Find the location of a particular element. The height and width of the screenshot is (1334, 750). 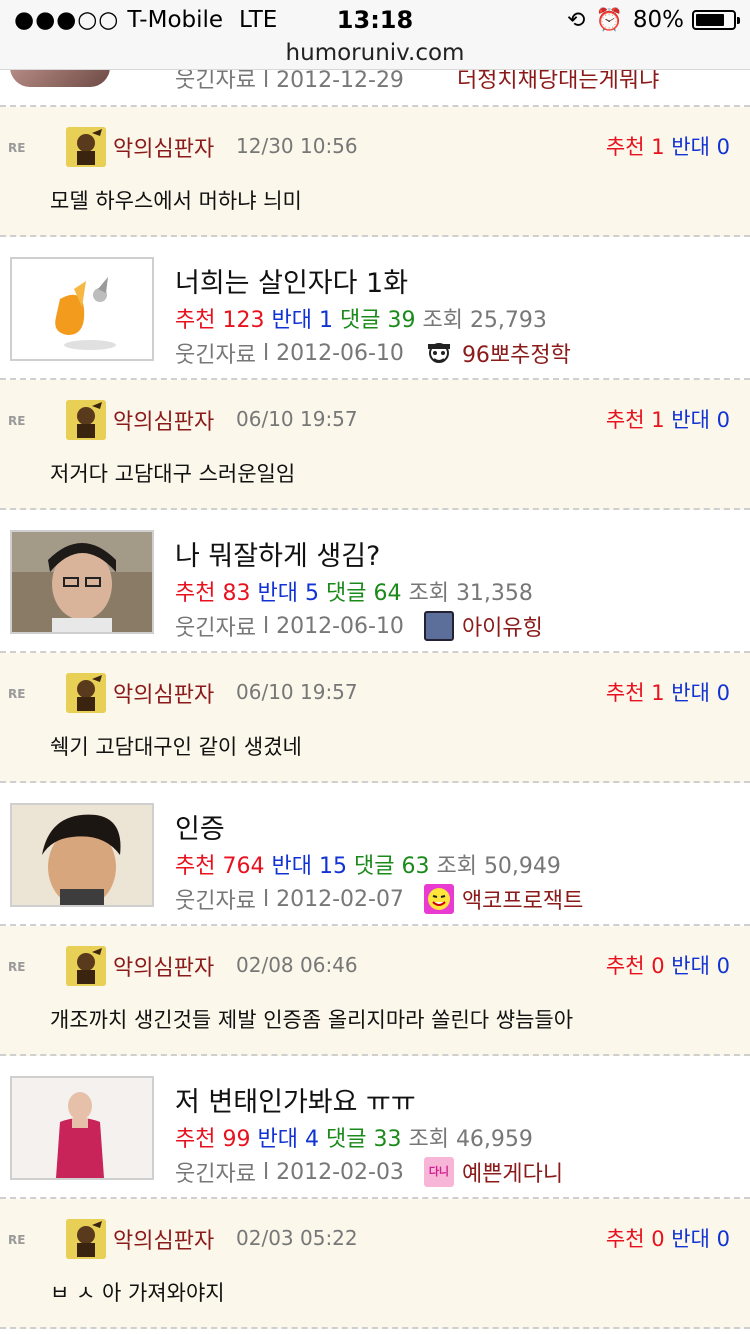

down-count: 1 is located at coordinates (325, 320).